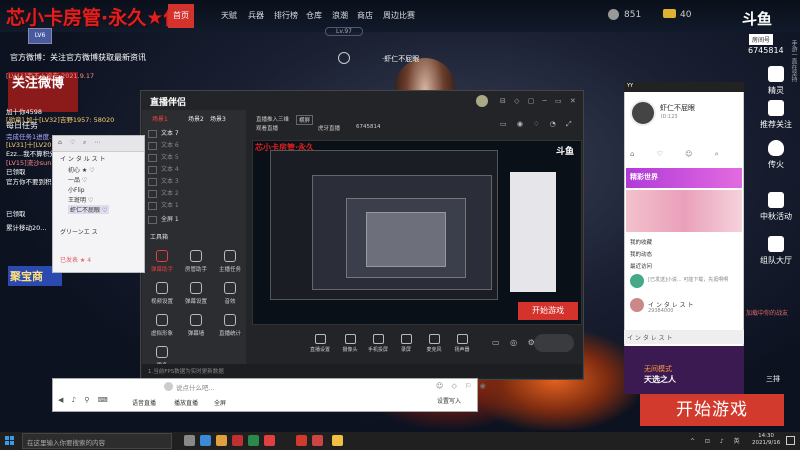 This screenshot has width=800, height=450. I want to click on bottom-tool-settings: 直播设置, so click(320, 343).